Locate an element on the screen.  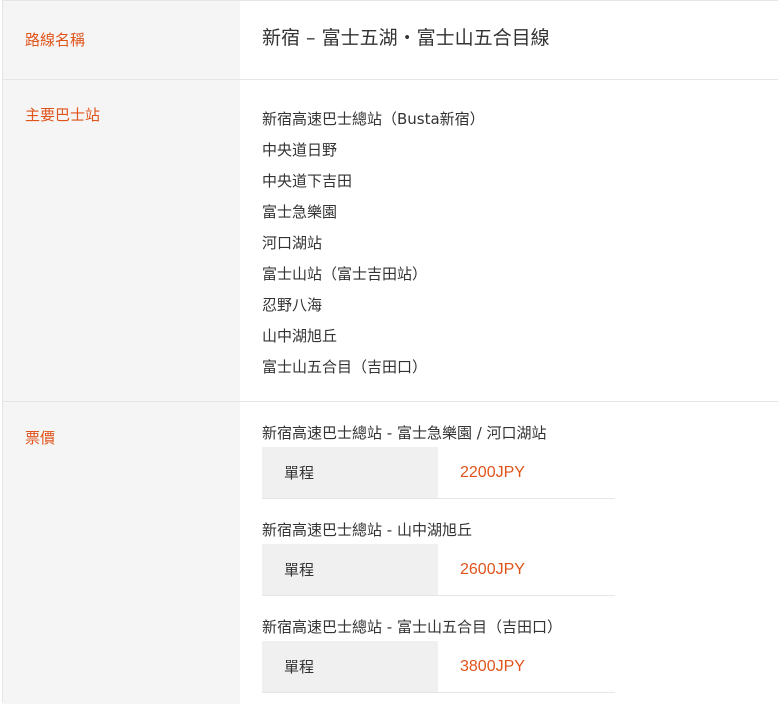
fare-group: 新宿高速巴士總站 - 富士山五合目（吉田口） 單程 3800JPY is located at coordinates (520, 653).